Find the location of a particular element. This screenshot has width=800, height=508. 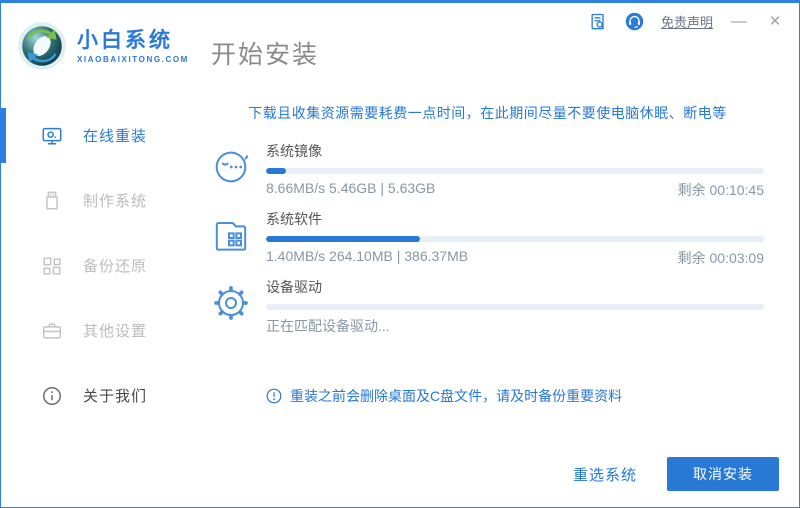

app-logo: 小白系统 XIAOBAIXITONG.COM is located at coordinates (103, 46).